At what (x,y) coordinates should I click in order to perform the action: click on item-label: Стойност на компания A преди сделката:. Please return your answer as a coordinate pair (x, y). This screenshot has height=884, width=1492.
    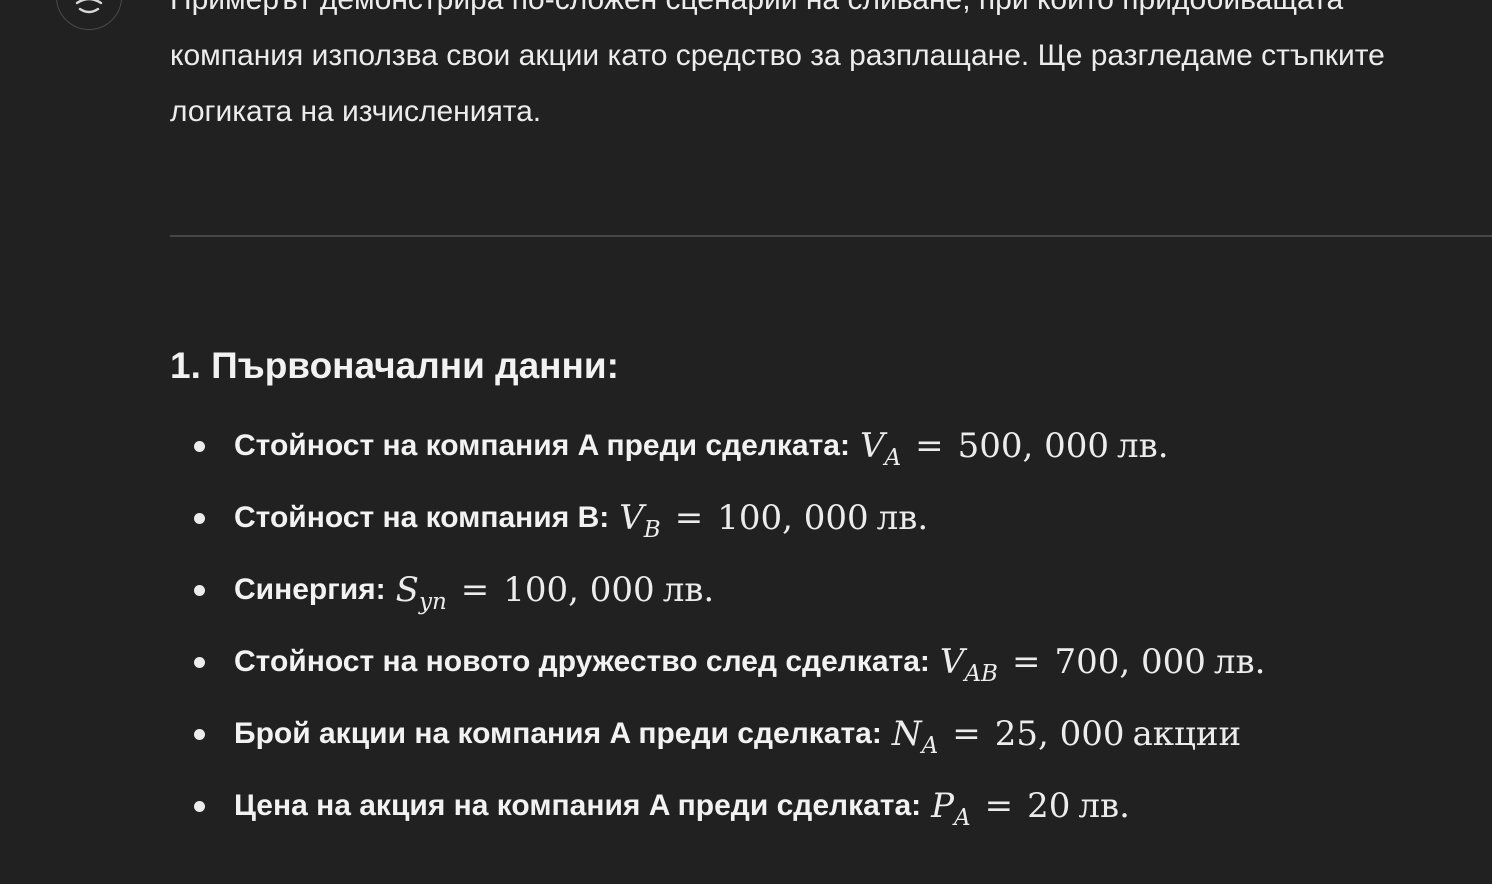
    Looking at the image, I should click on (542, 445).